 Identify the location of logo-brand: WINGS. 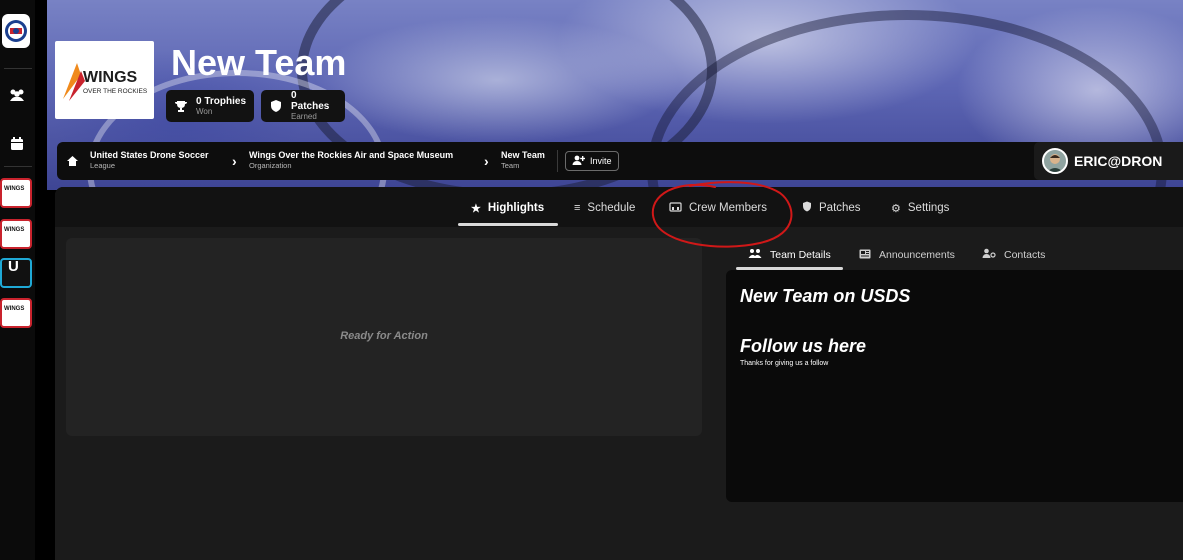
(110, 77).